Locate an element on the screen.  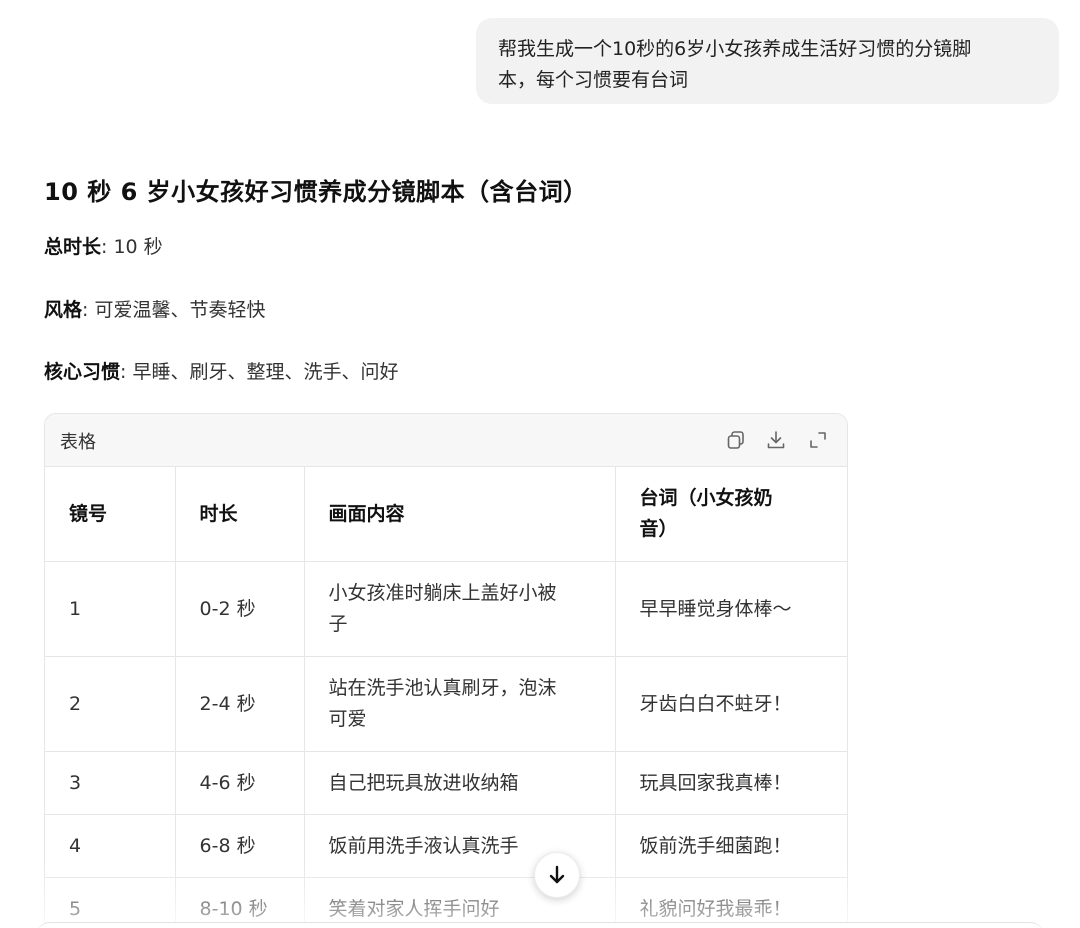
cell-scene-line-1: 站在洗手池认真刷牙，泡沫 is located at coordinates (442, 688).